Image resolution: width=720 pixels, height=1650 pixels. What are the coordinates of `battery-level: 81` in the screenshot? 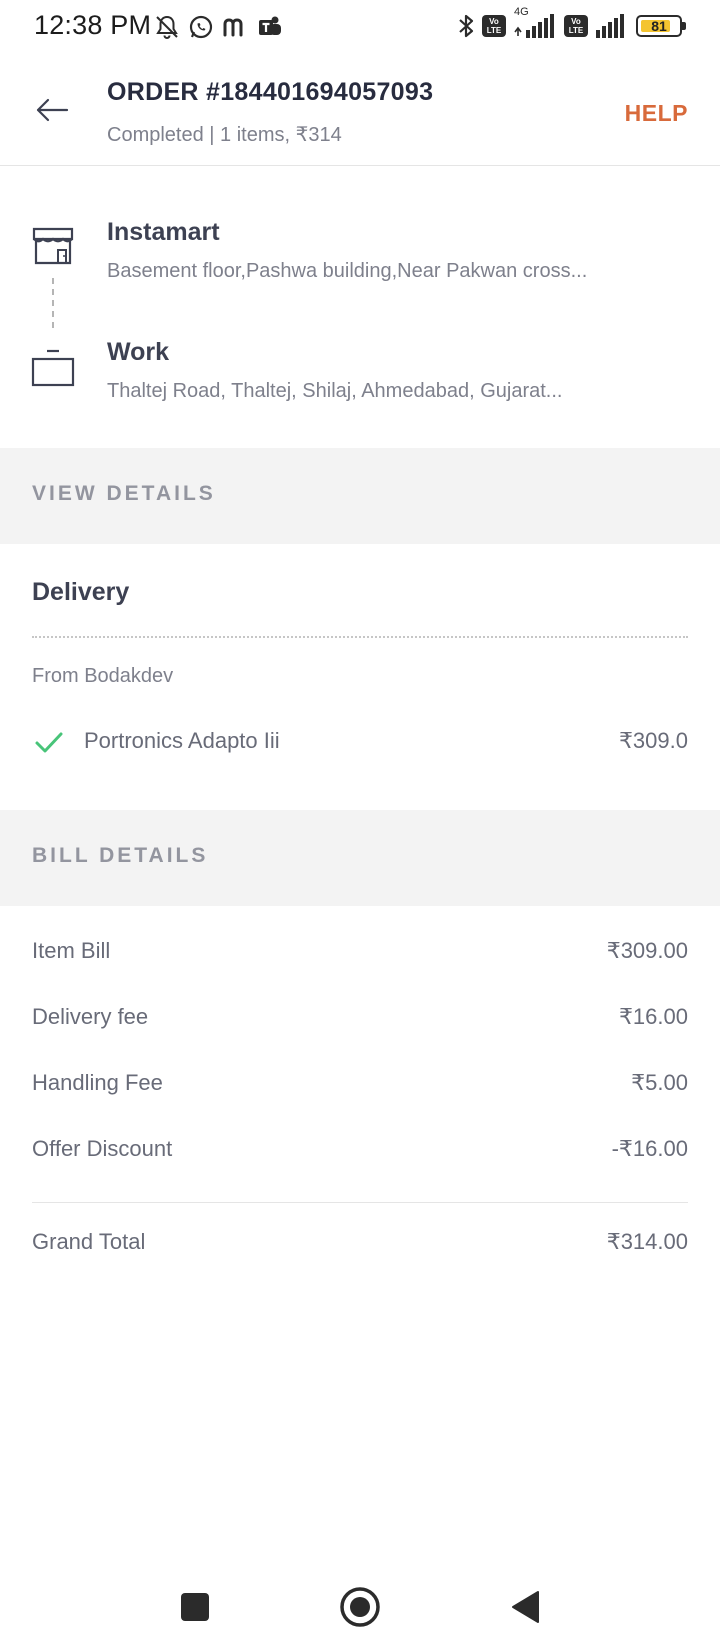 It's located at (659, 26).